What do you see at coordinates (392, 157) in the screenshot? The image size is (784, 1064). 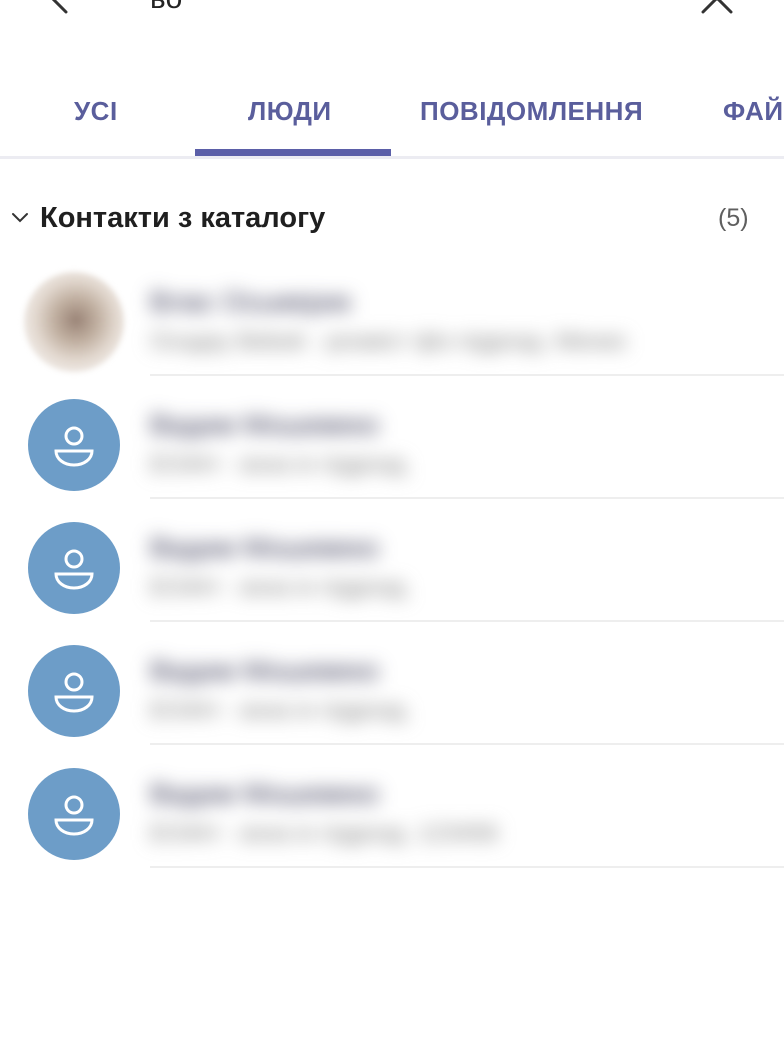 I see `tabs-divider` at bounding box center [392, 157].